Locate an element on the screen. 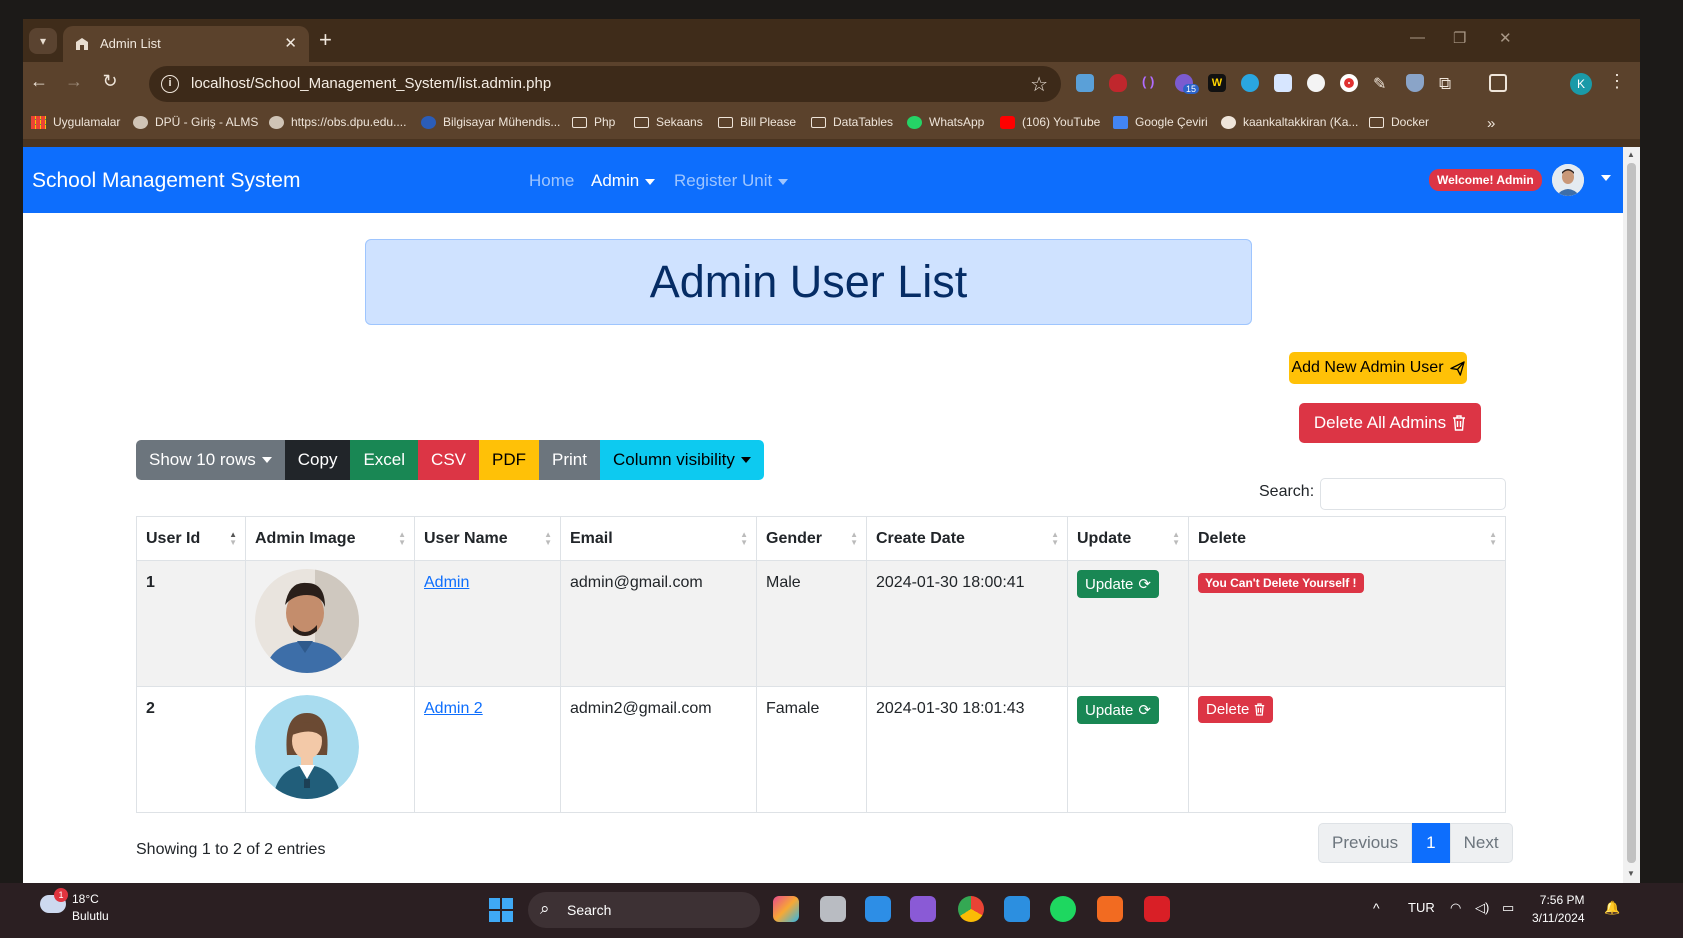 The width and height of the screenshot is (1683, 938). spotify-icon is located at coordinates (1063, 909).